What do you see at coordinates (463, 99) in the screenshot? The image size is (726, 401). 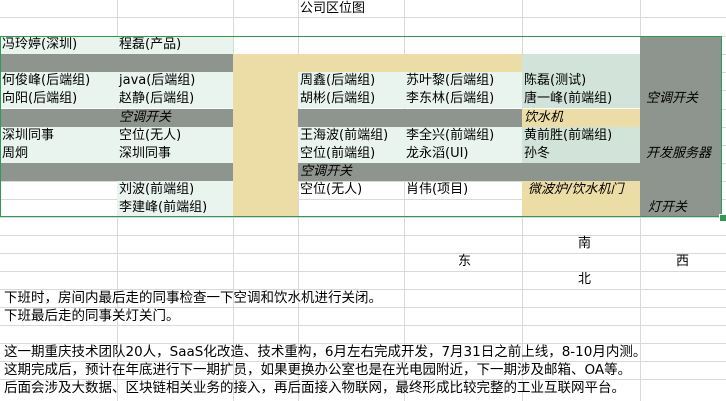 I see `seat-center-r2c2: 李东林(后端组)` at bounding box center [463, 99].